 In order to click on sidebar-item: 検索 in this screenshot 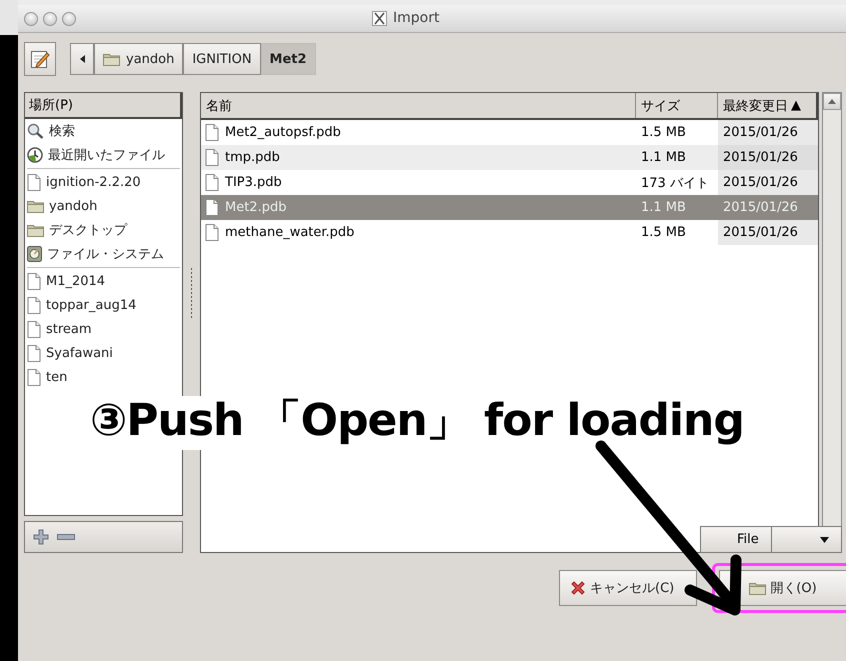, I will do `click(103, 131)`.